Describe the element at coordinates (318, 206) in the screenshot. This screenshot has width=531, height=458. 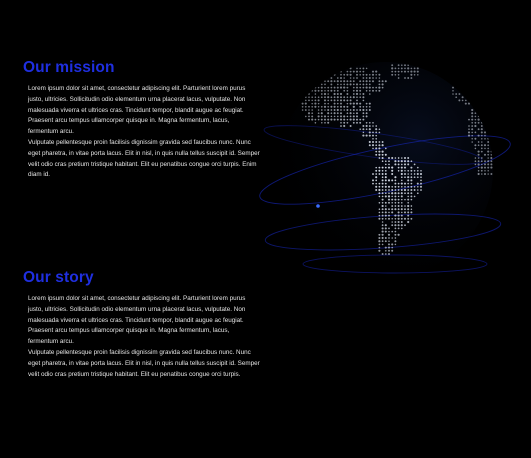
I see `orbit-light-dot` at that location.